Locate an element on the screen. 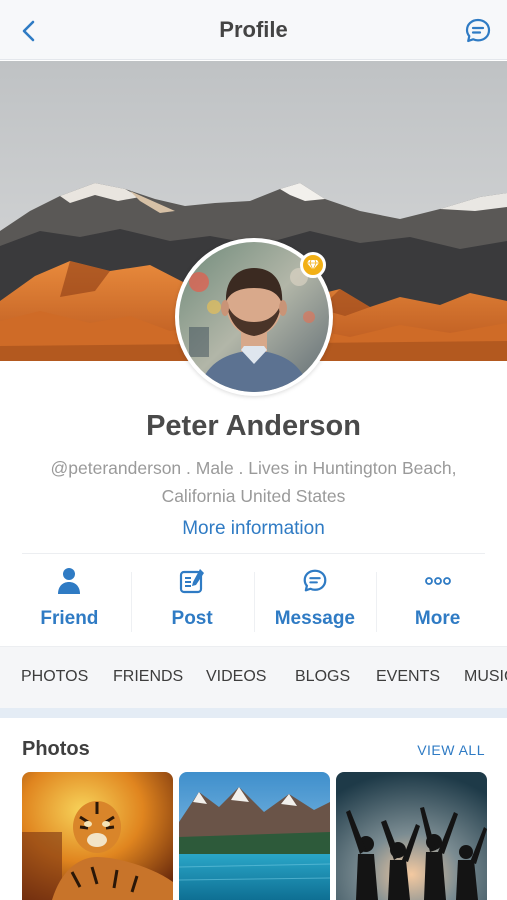  person-icon is located at coordinates (69, 581).